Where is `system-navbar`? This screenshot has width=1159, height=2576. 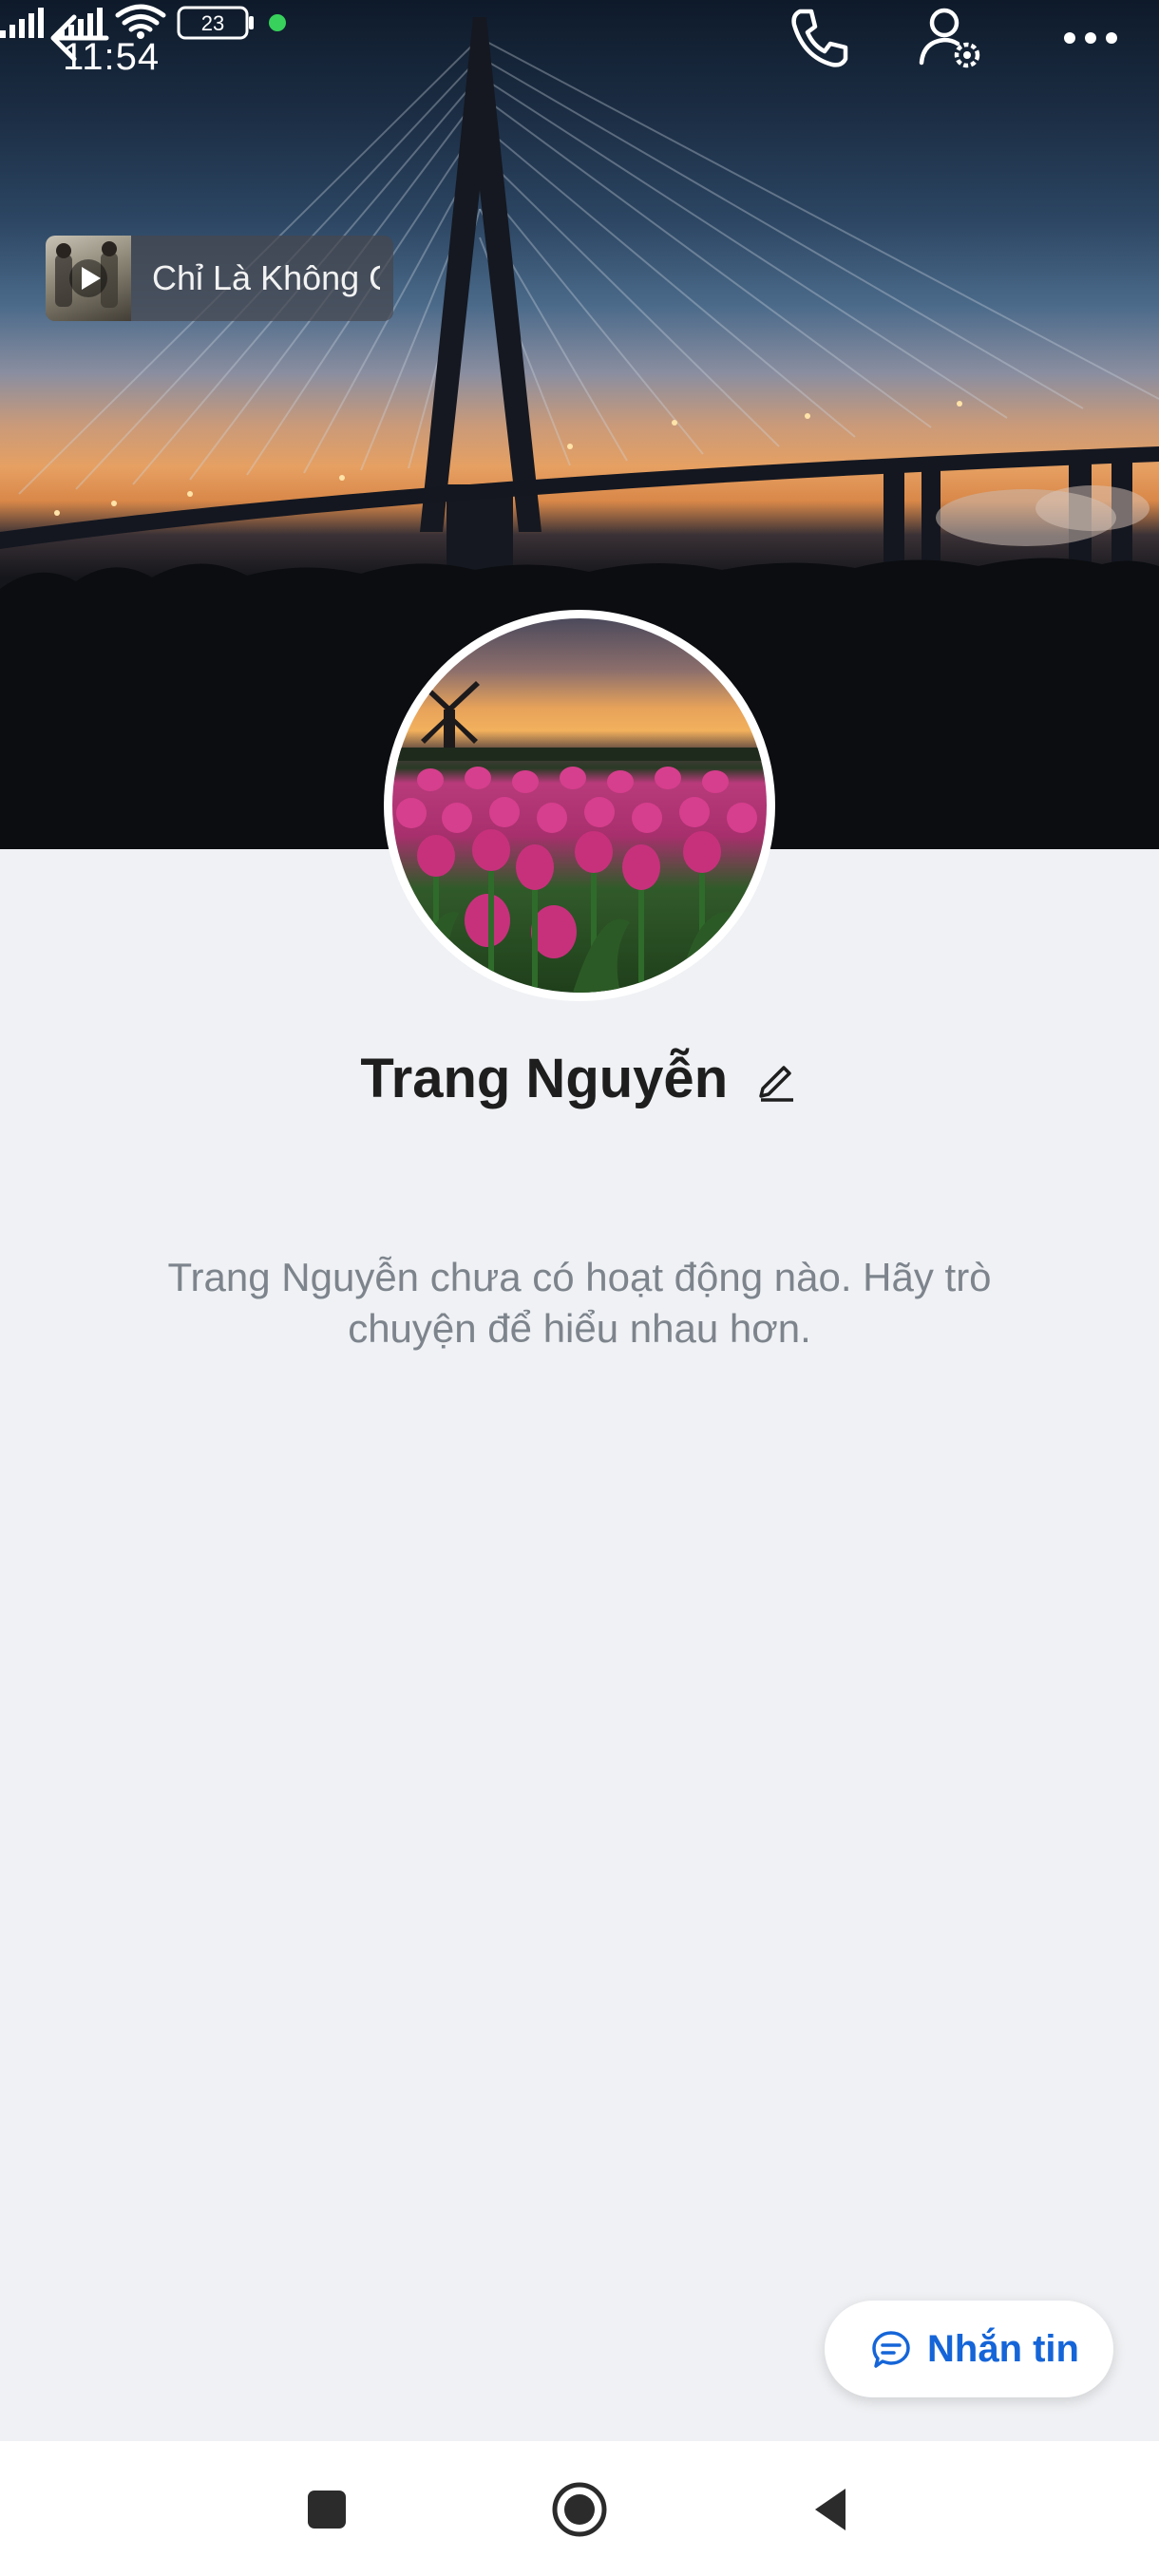
system-navbar is located at coordinates (579, 2508).